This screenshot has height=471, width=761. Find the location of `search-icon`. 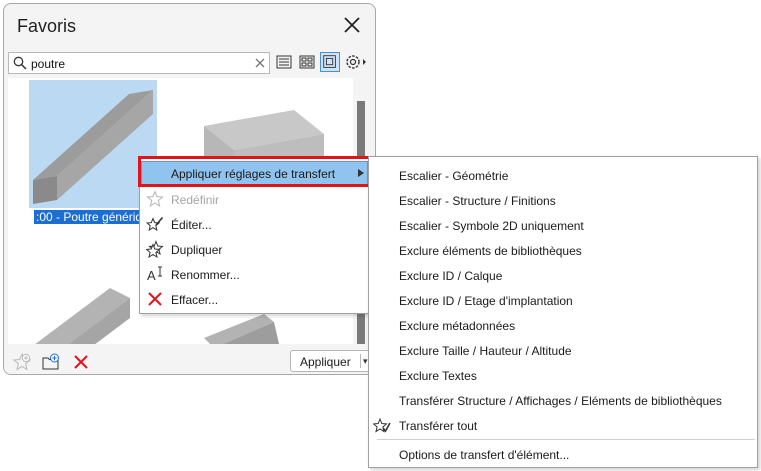

search-icon is located at coordinates (20, 63).